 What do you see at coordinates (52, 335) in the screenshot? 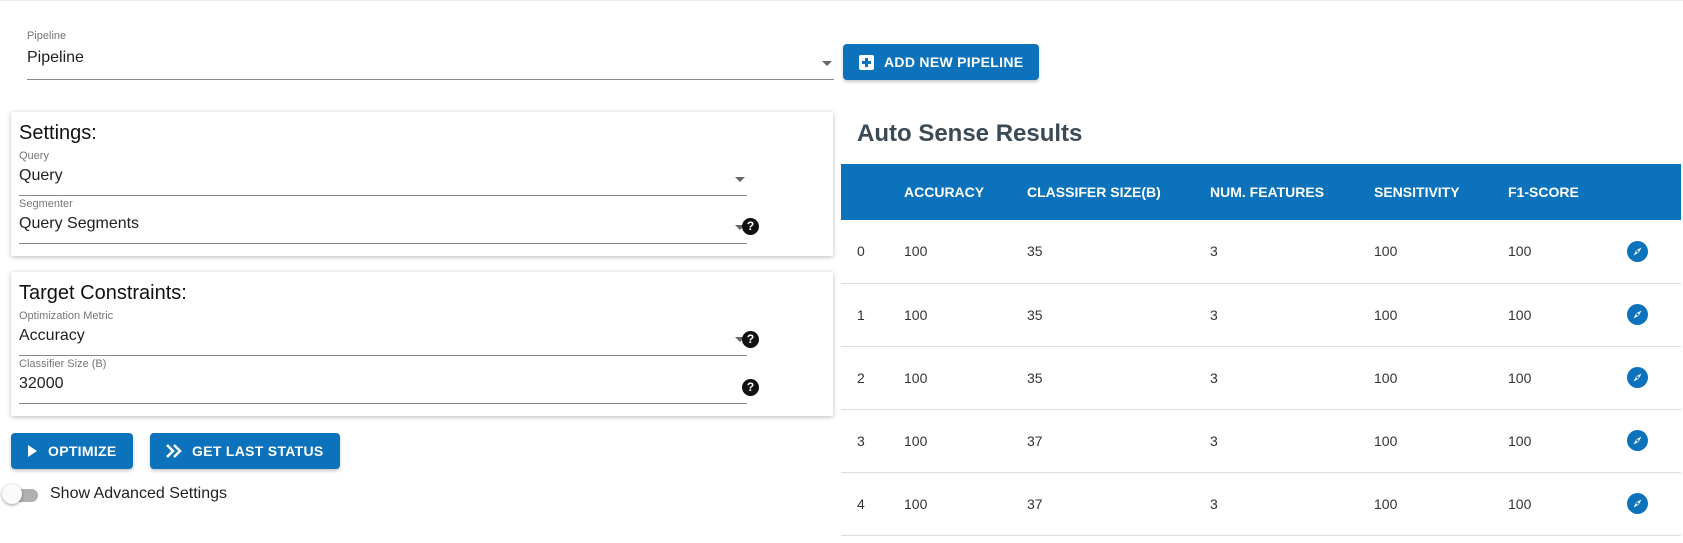
I see `optimization-metric-value: Accuracy` at bounding box center [52, 335].